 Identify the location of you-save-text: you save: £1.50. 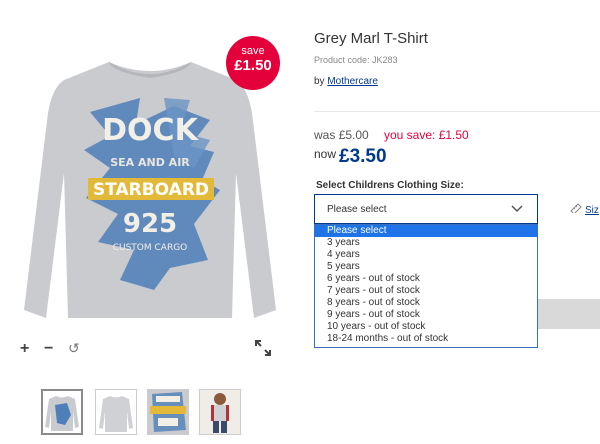
(426, 135).